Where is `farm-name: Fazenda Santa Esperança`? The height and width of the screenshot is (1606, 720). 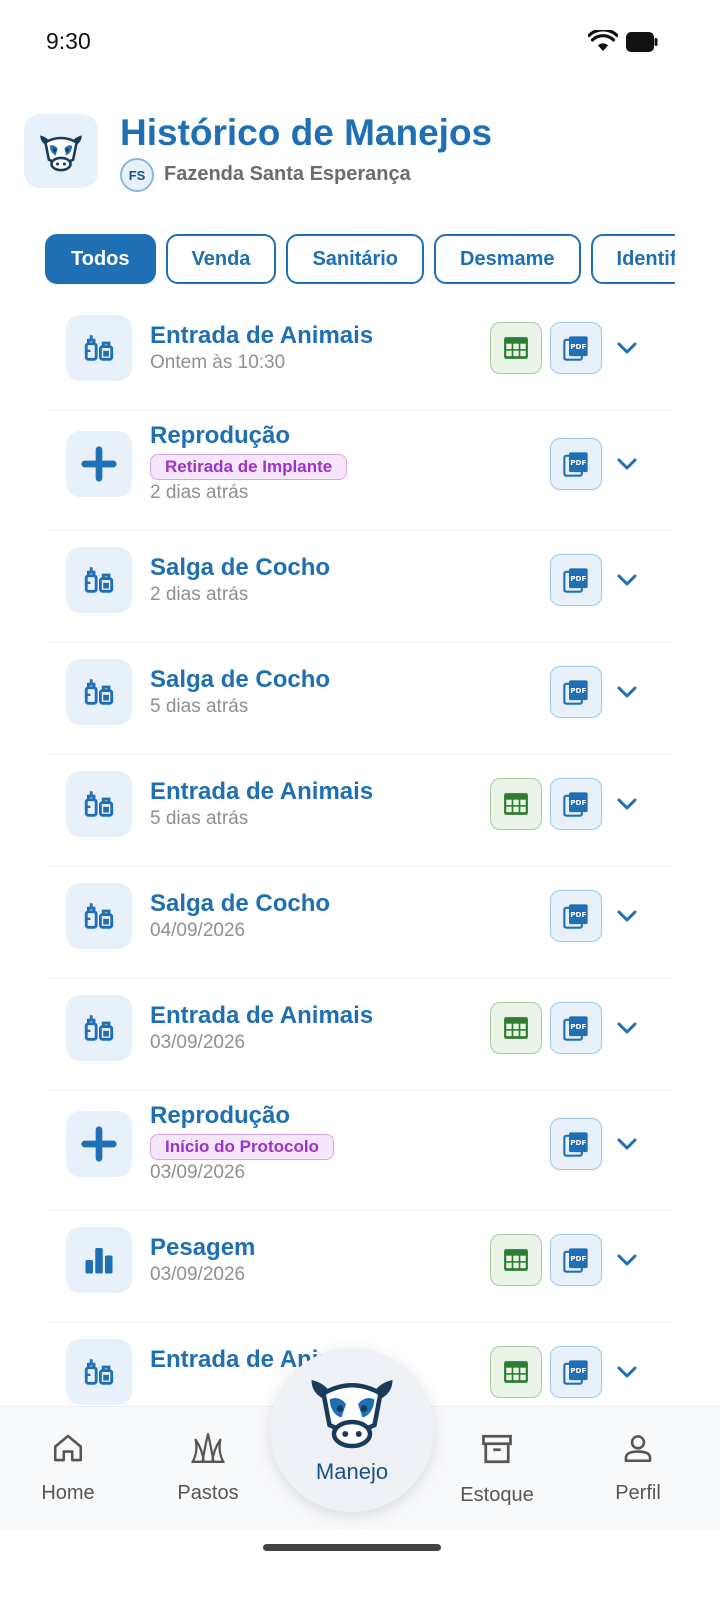
farm-name: Fazenda Santa Esperança is located at coordinates (287, 174).